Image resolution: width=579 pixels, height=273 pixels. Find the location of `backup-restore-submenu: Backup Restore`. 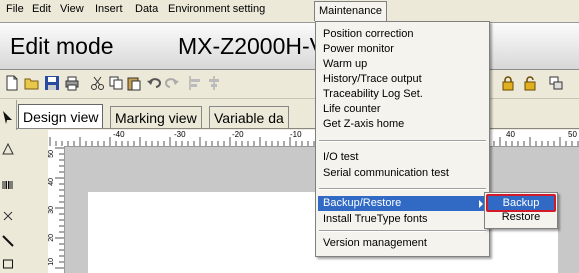

backup-restore-submenu: Backup Restore is located at coordinates (521, 210).